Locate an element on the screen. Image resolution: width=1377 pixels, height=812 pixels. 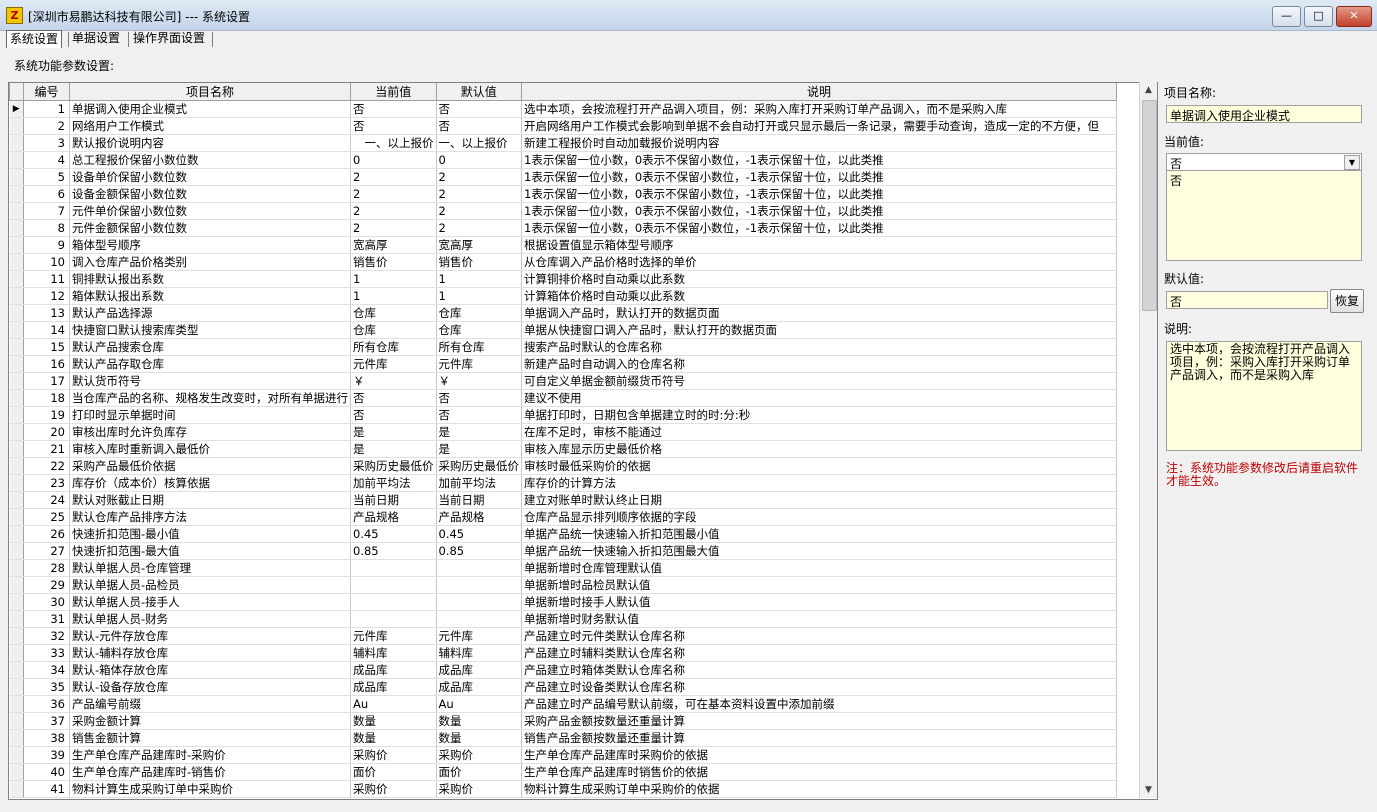
cell-item-name: 销售金额计算 is located at coordinates (210, 738).